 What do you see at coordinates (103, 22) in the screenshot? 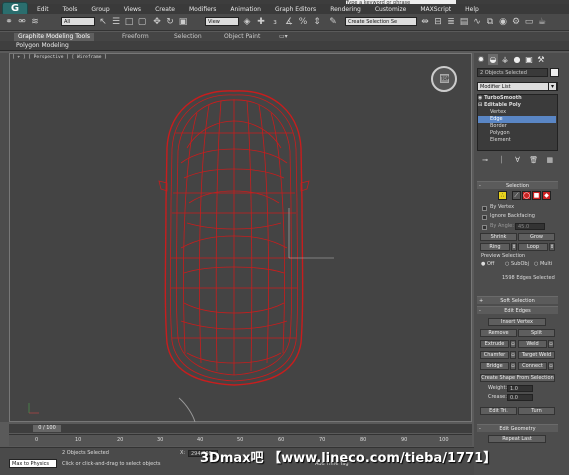
I see `select-object-icon: ↖` at bounding box center [103, 22].